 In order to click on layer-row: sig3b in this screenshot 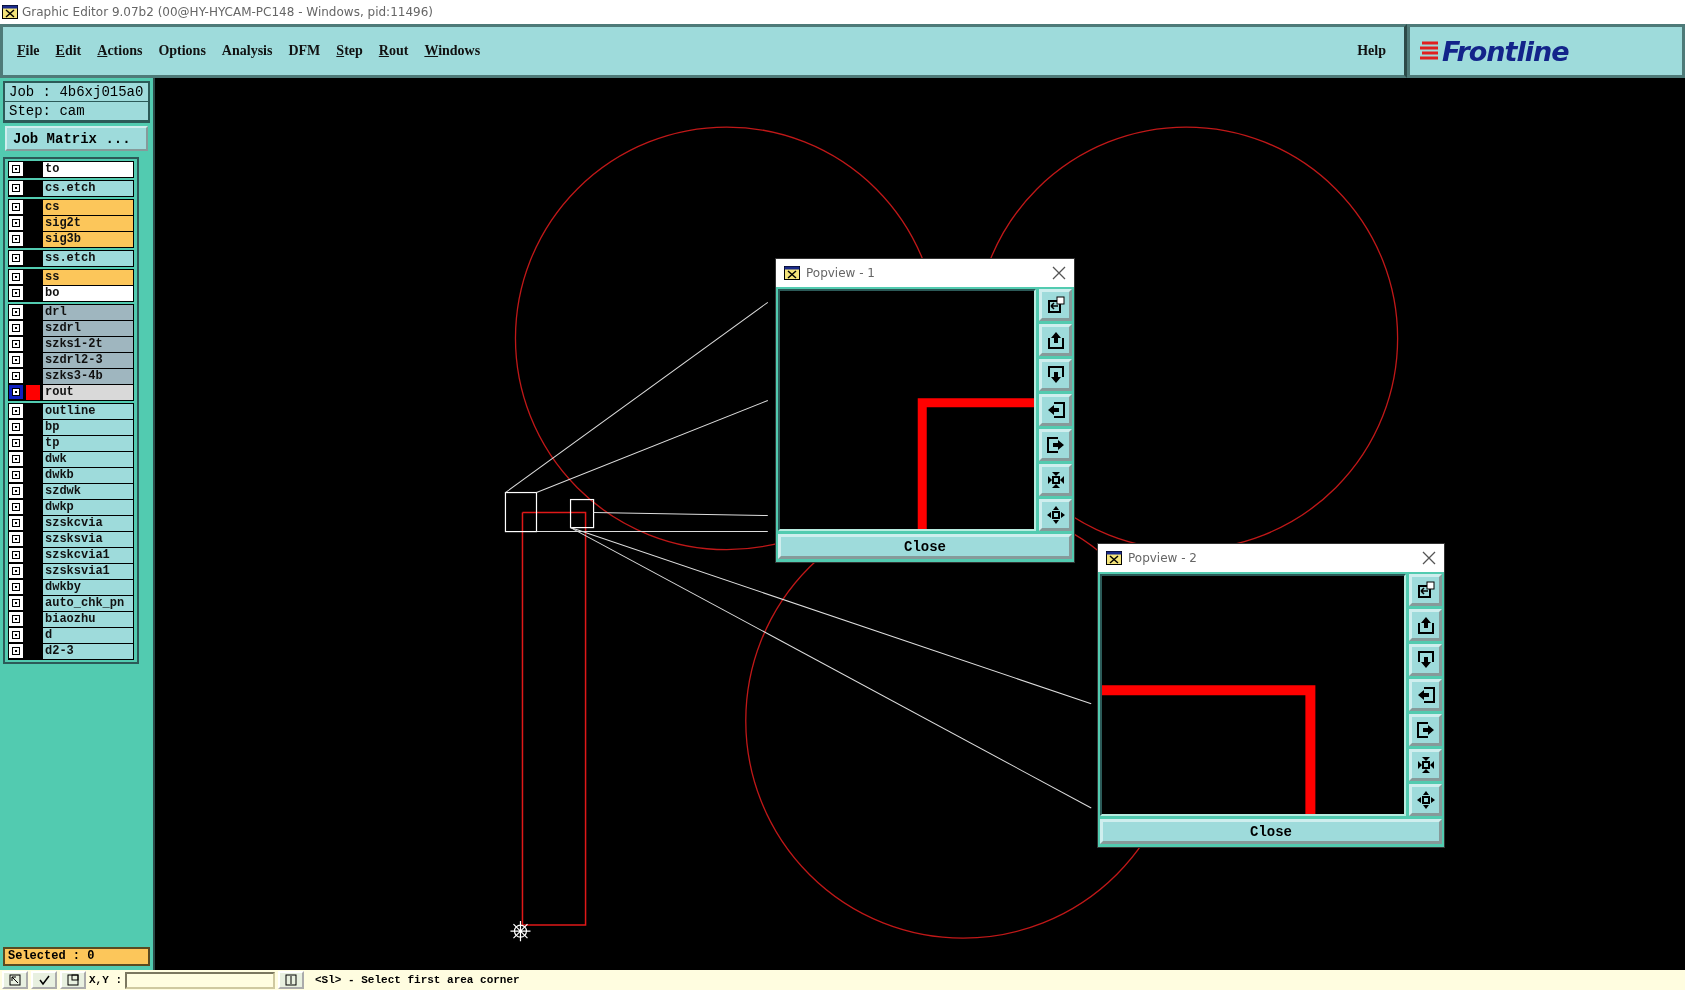, I will do `click(71, 239)`.